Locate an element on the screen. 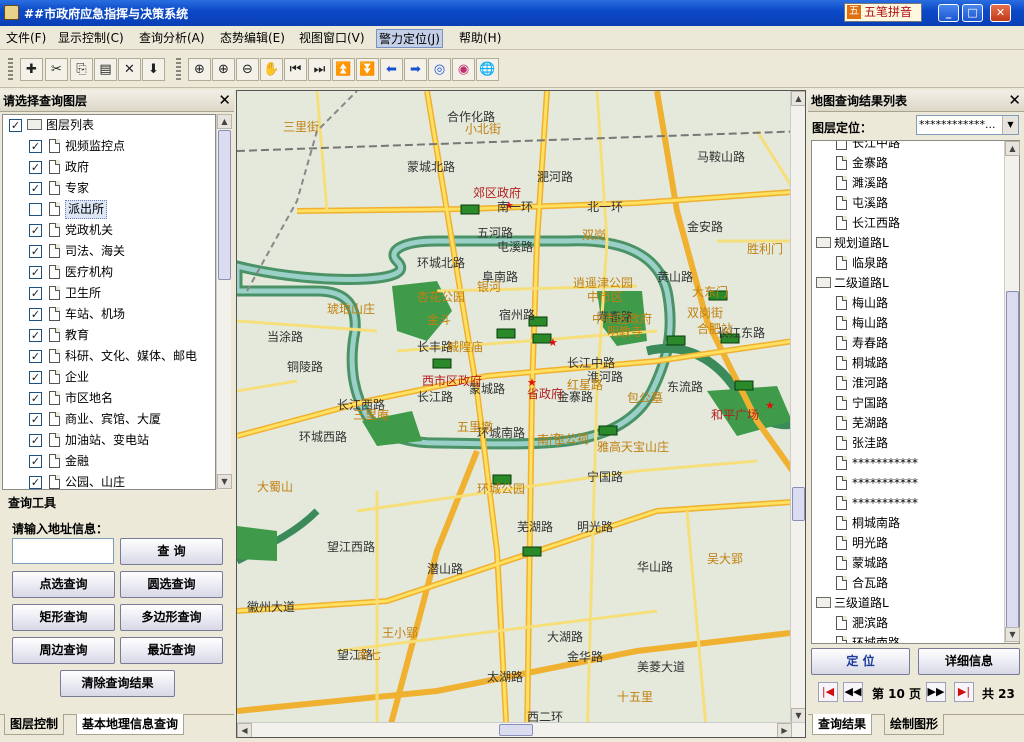 This screenshot has height=742, width=1024. menu-file: 文件(F) is located at coordinates (26, 38).